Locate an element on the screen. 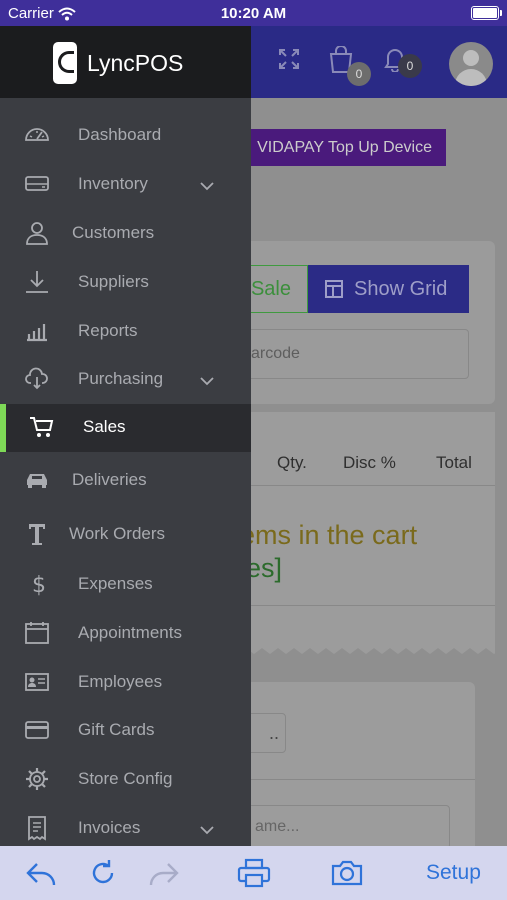  user-avatar is located at coordinates (471, 64).